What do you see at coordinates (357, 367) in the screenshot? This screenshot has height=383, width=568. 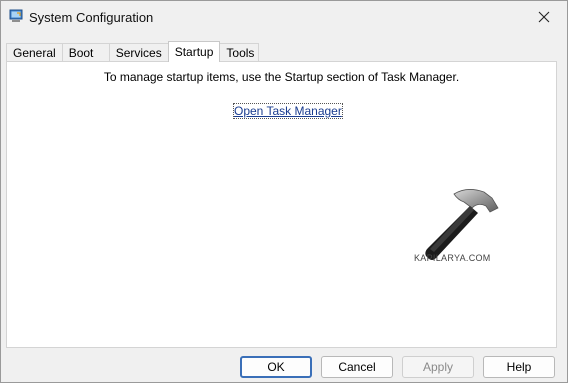 I see `cancel-button: Cancel` at bounding box center [357, 367].